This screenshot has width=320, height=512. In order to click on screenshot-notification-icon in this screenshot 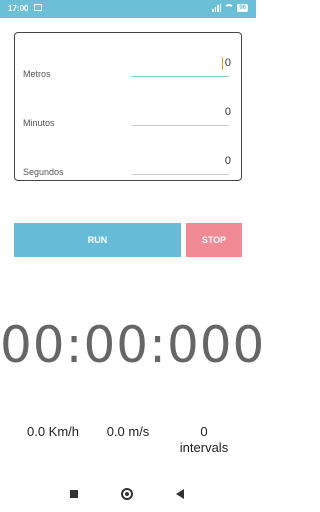, I will do `click(38, 7)`.